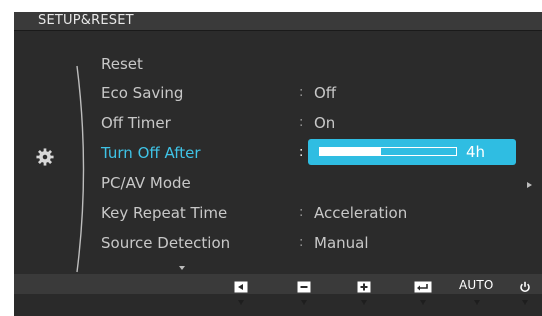 The width and height of the screenshot is (542, 316). What do you see at coordinates (164, 213) in the screenshot?
I see `menu-item-key-repeat-time: Key Repeat Time` at bounding box center [164, 213].